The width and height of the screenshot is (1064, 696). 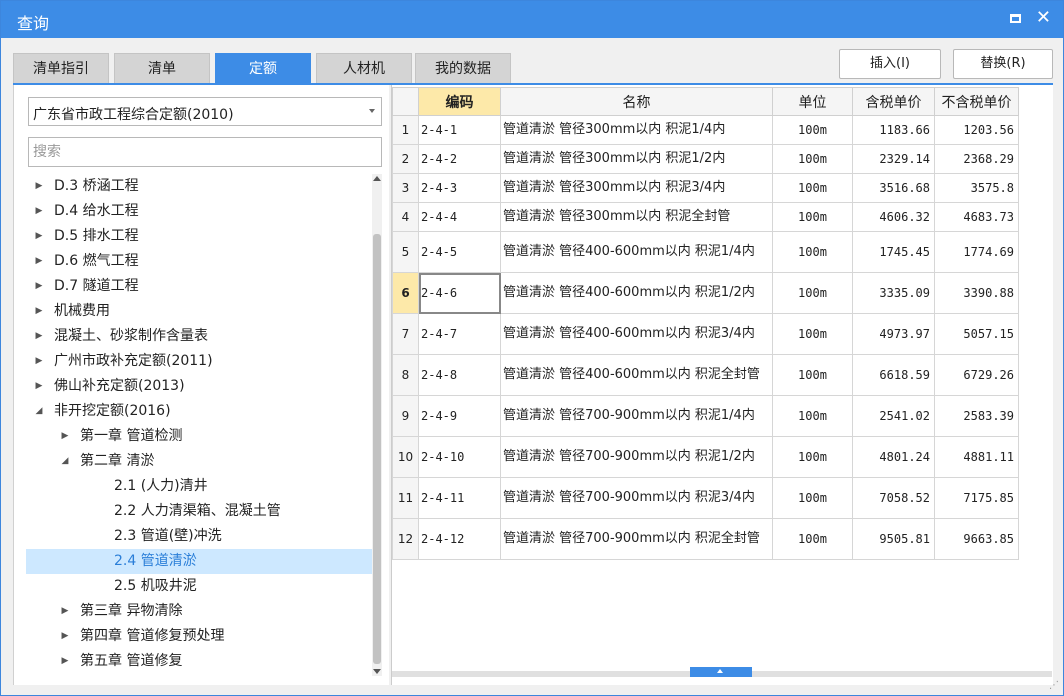 What do you see at coordinates (405, 293) in the screenshot?
I see `row-index-cell: 6` at bounding box center [405, 293].